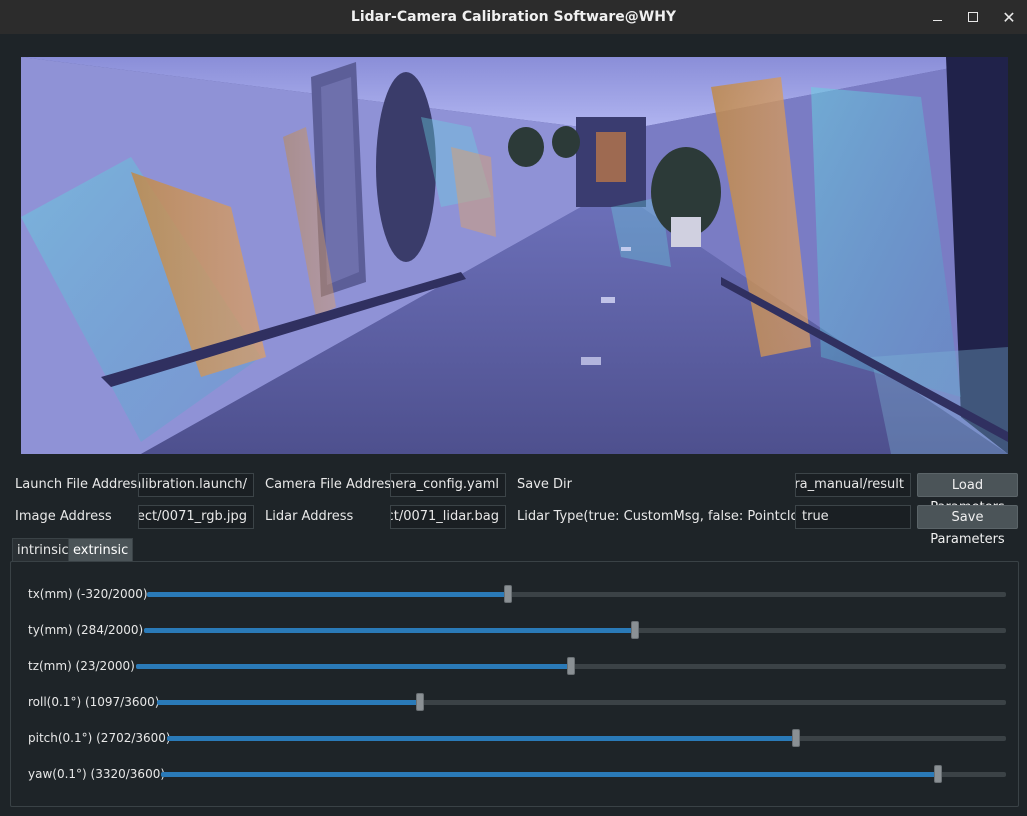 This screenshot has height=816, width=1027. I want to click on minimize-button, so click(937, 17).